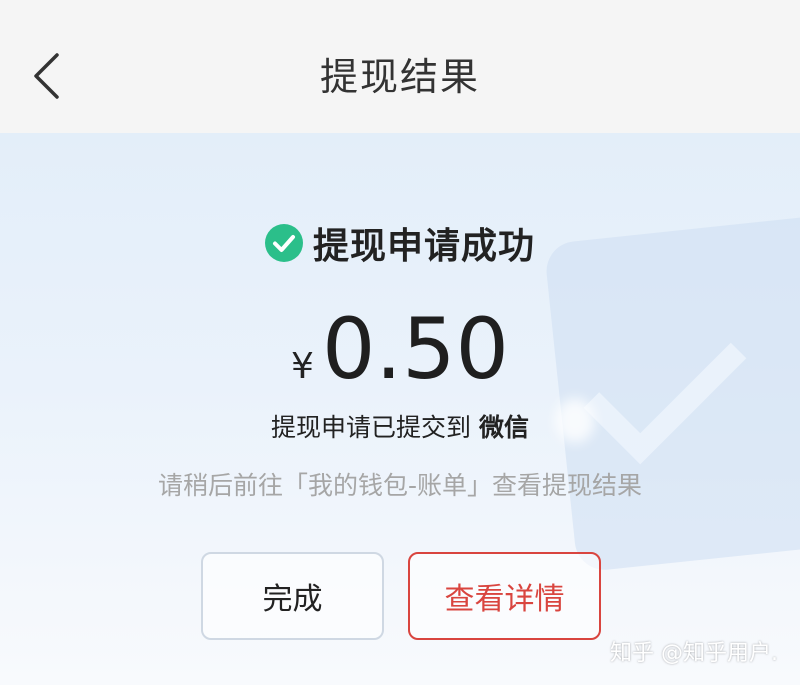 Image resolution: width=800 pixels, height=685 pixels. I want to click on submitted-message-text: 提现申请已提交到, so click(375, 427).